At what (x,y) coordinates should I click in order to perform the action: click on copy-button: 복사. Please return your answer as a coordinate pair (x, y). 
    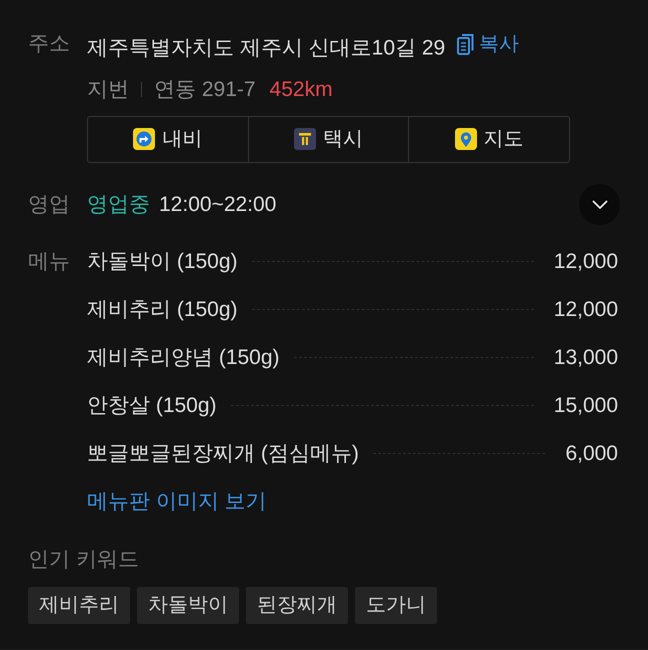
    Looking at the image, I should click on (488, 44).